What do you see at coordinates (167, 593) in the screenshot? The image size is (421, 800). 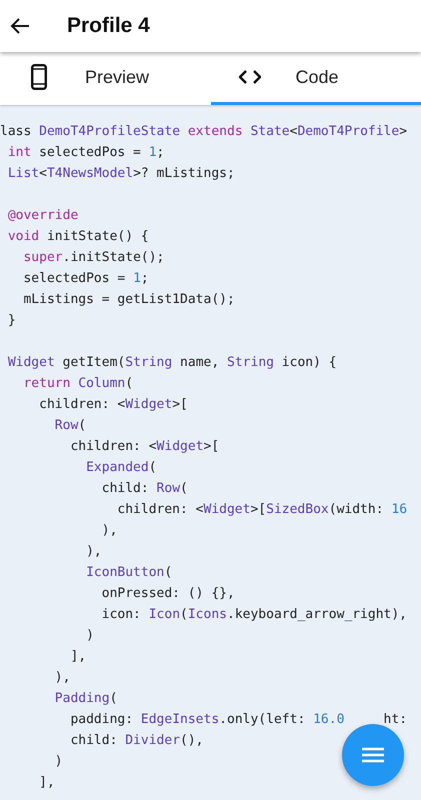 I see `code-line: onPressed: () {},` at bounding box center [167, 593].